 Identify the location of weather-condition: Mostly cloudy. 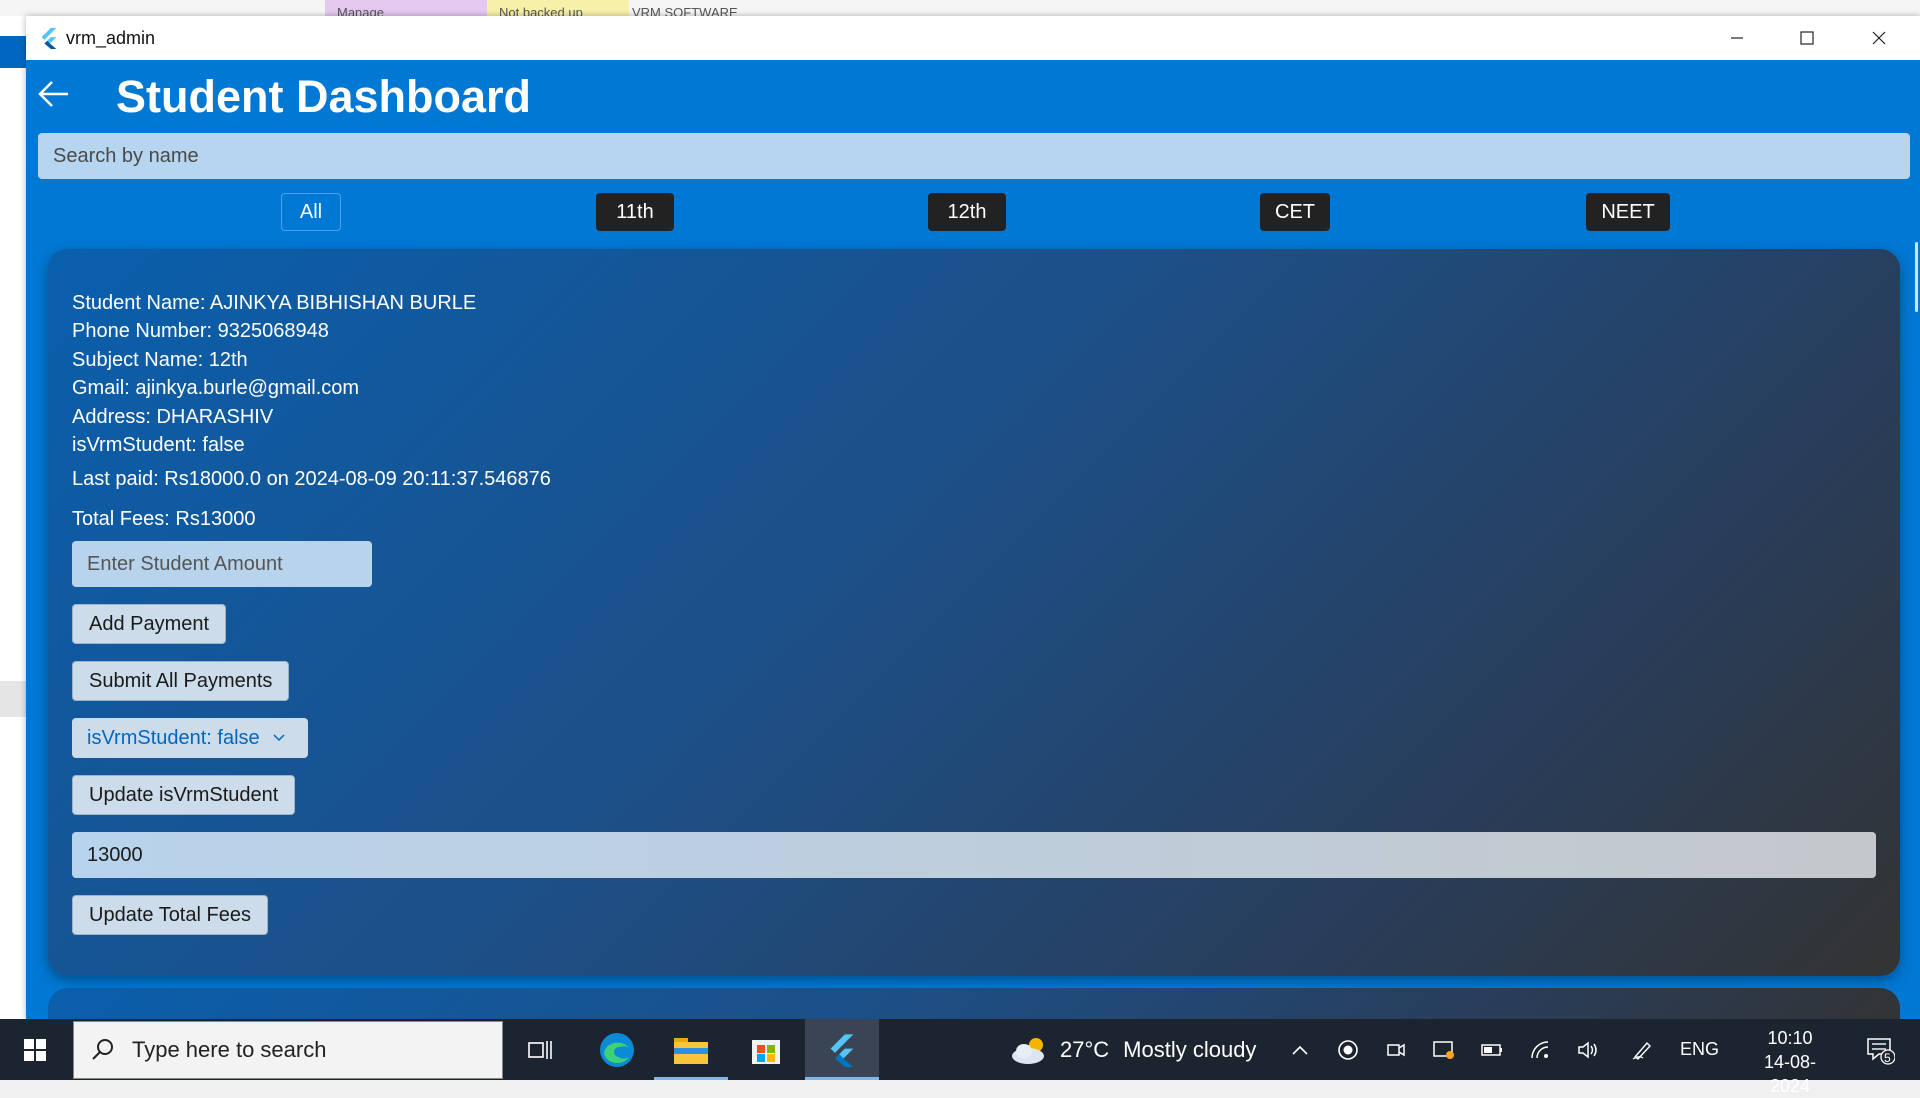
(1190, 1049).